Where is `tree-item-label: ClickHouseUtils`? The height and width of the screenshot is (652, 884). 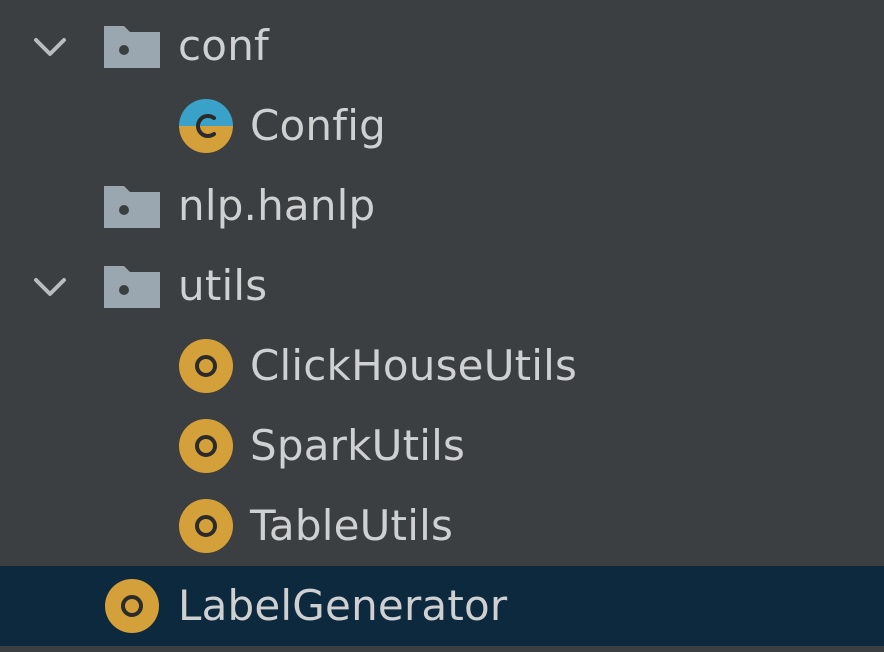 tree-item-label: ClickHouseUtils is located at coordinates (414, 365).